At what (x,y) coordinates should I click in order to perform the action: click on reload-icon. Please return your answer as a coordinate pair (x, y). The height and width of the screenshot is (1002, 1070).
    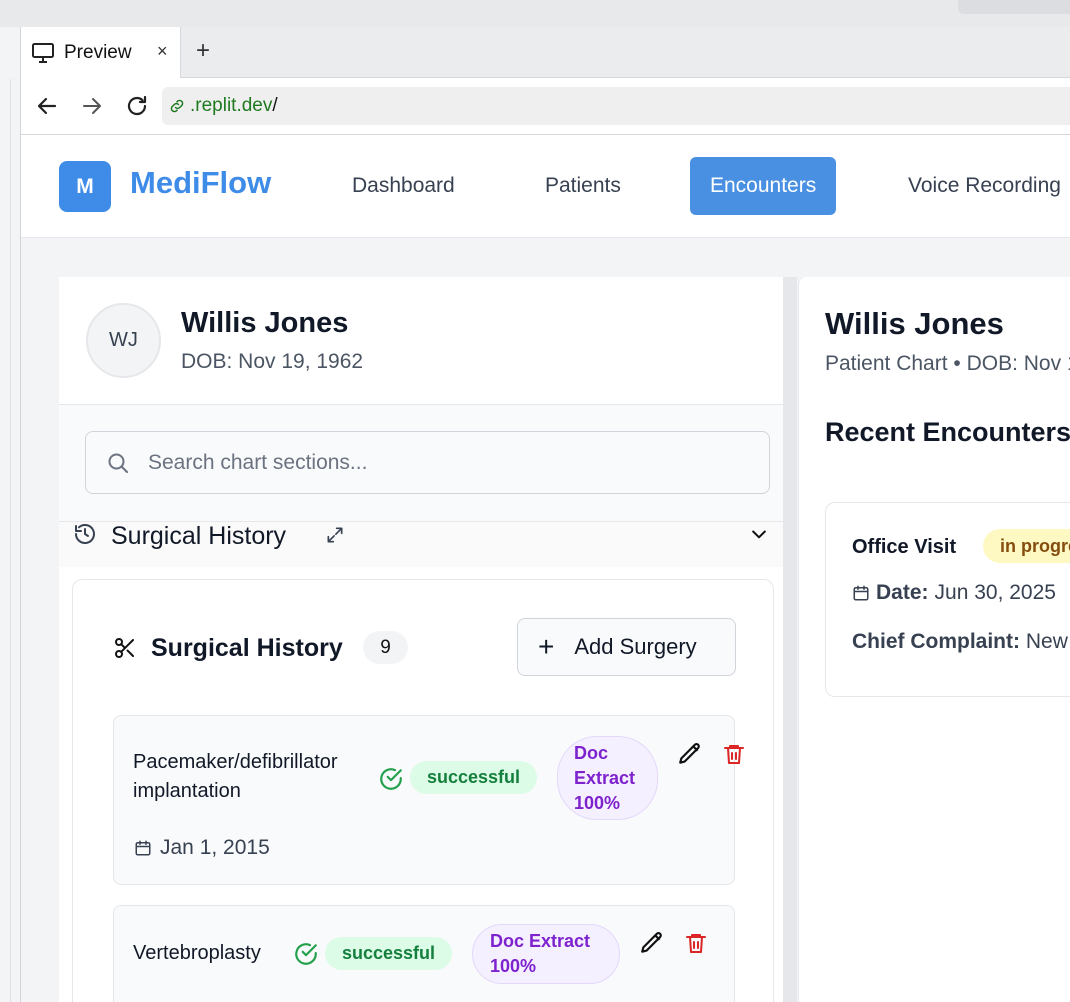
    Looking at the image, I should click on (137, 106).